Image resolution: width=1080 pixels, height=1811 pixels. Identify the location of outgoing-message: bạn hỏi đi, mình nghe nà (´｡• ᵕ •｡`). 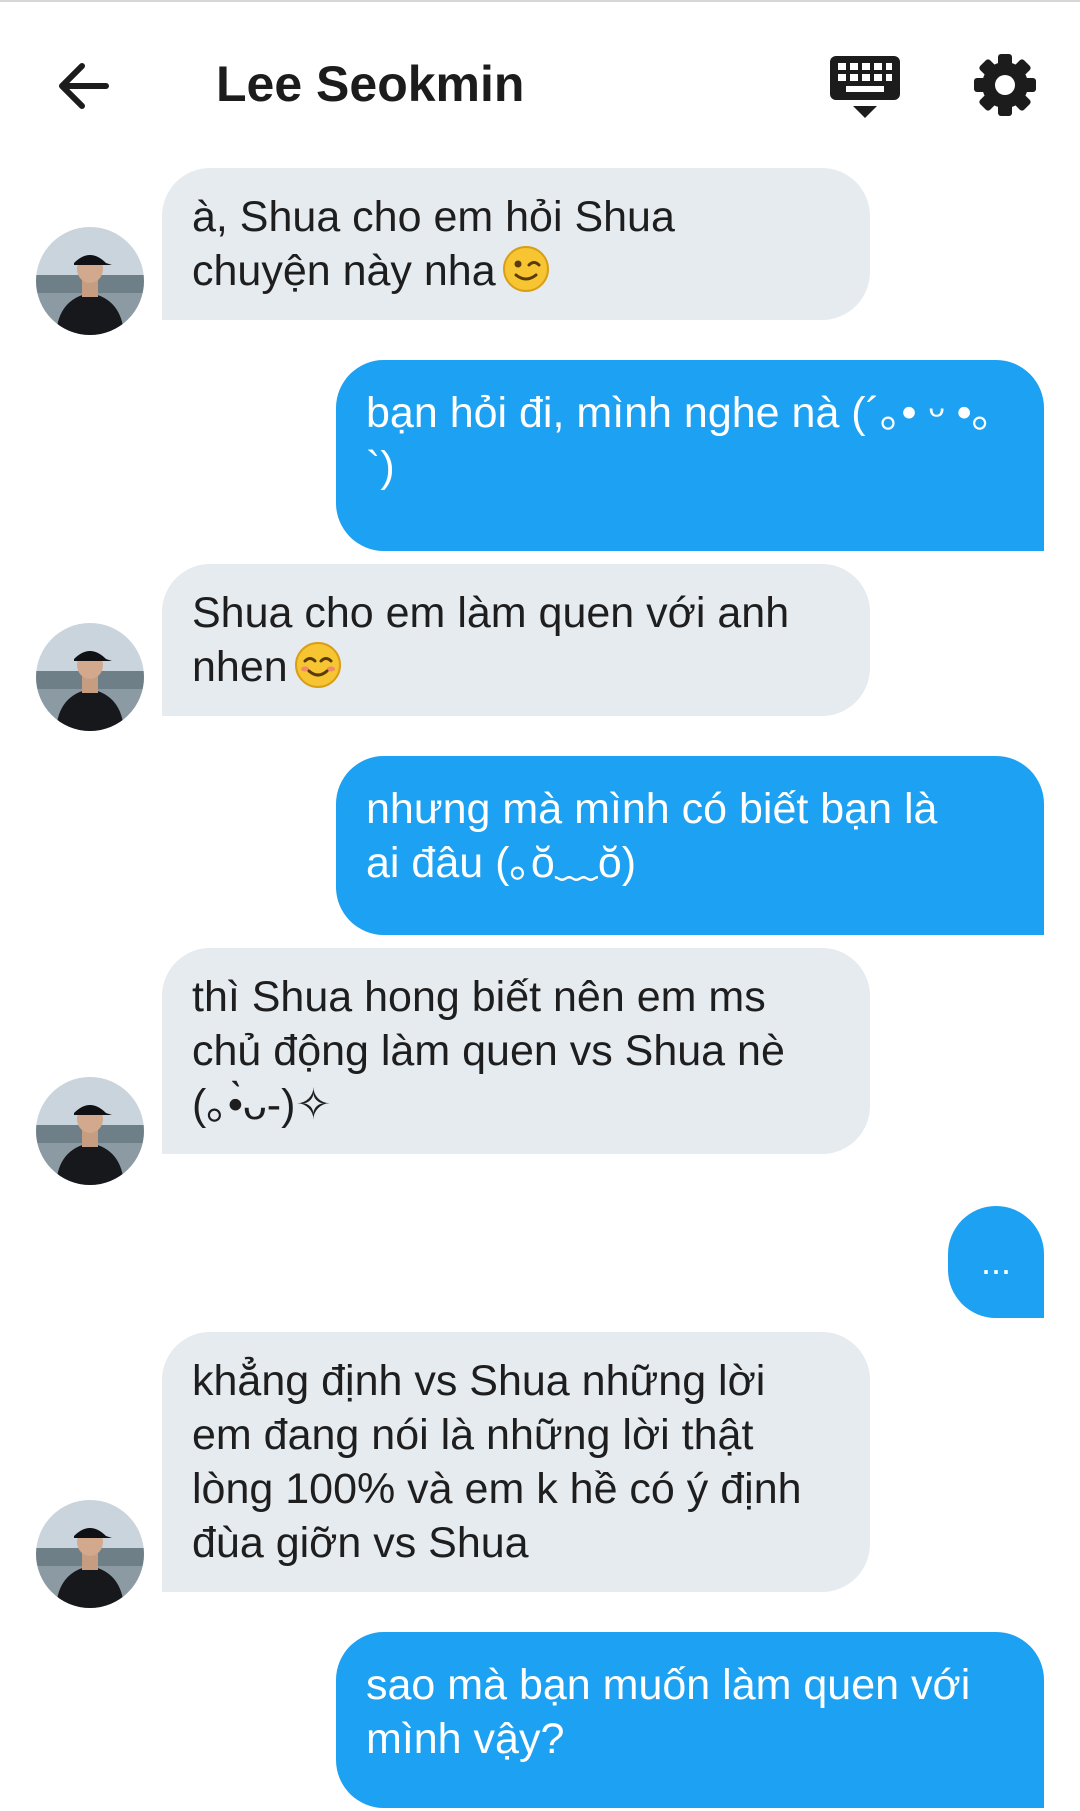
(690, 455).